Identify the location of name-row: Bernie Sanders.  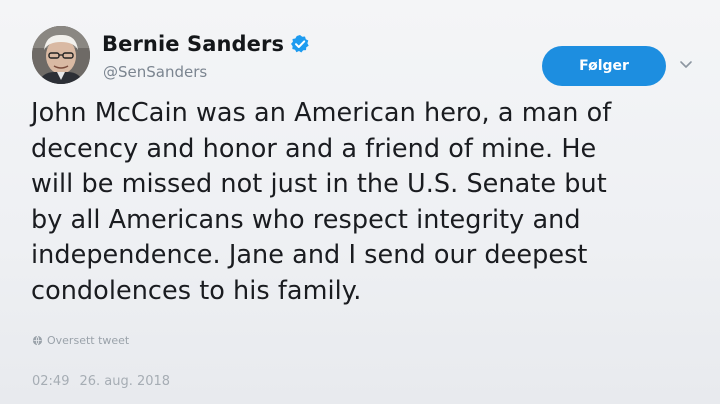
(206, 44).